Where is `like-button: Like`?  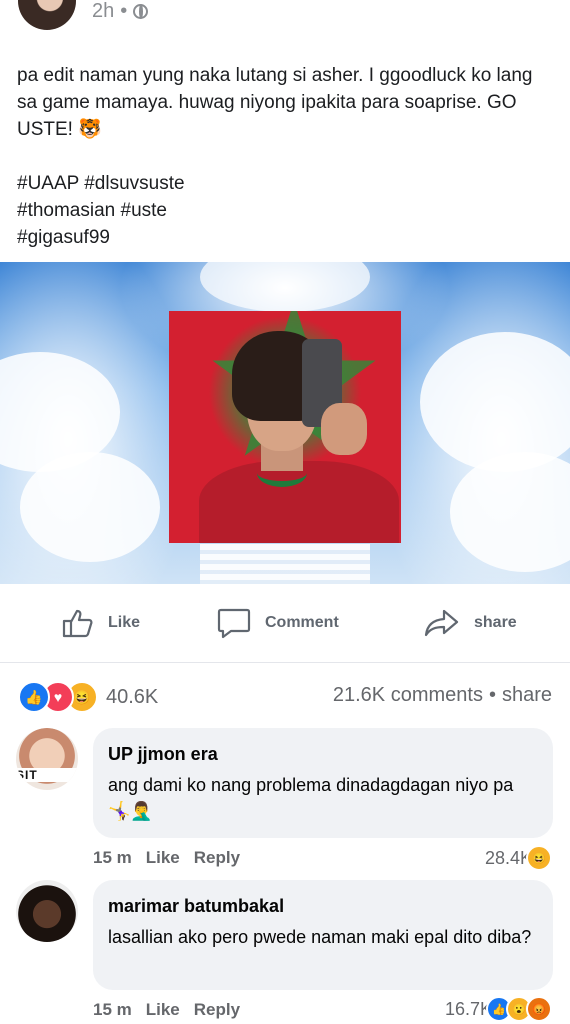 like-button: Like is located at coordinates (101, 623).